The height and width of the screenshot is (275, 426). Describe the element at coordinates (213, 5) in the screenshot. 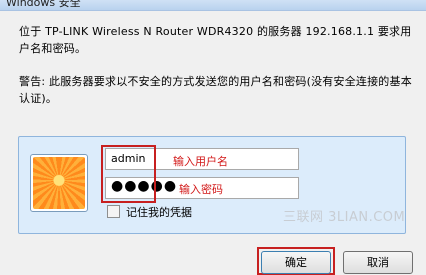

I see `title-bar: Windows 安全` at that location.